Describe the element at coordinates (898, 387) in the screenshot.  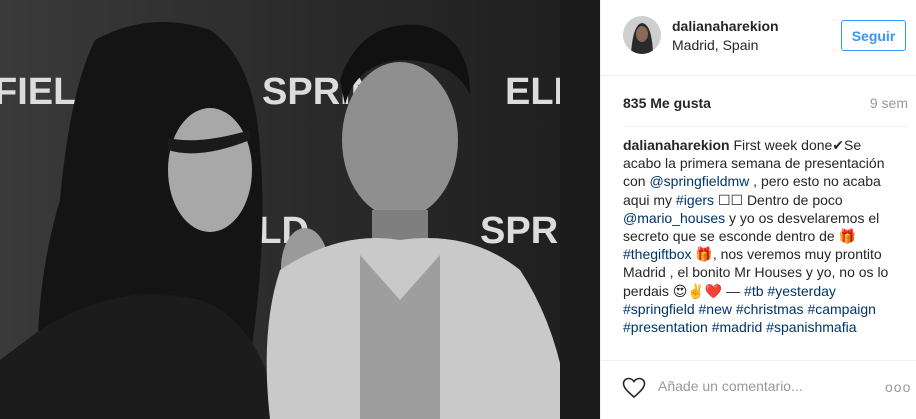
I see `more-options-icon: ooo` at that location.